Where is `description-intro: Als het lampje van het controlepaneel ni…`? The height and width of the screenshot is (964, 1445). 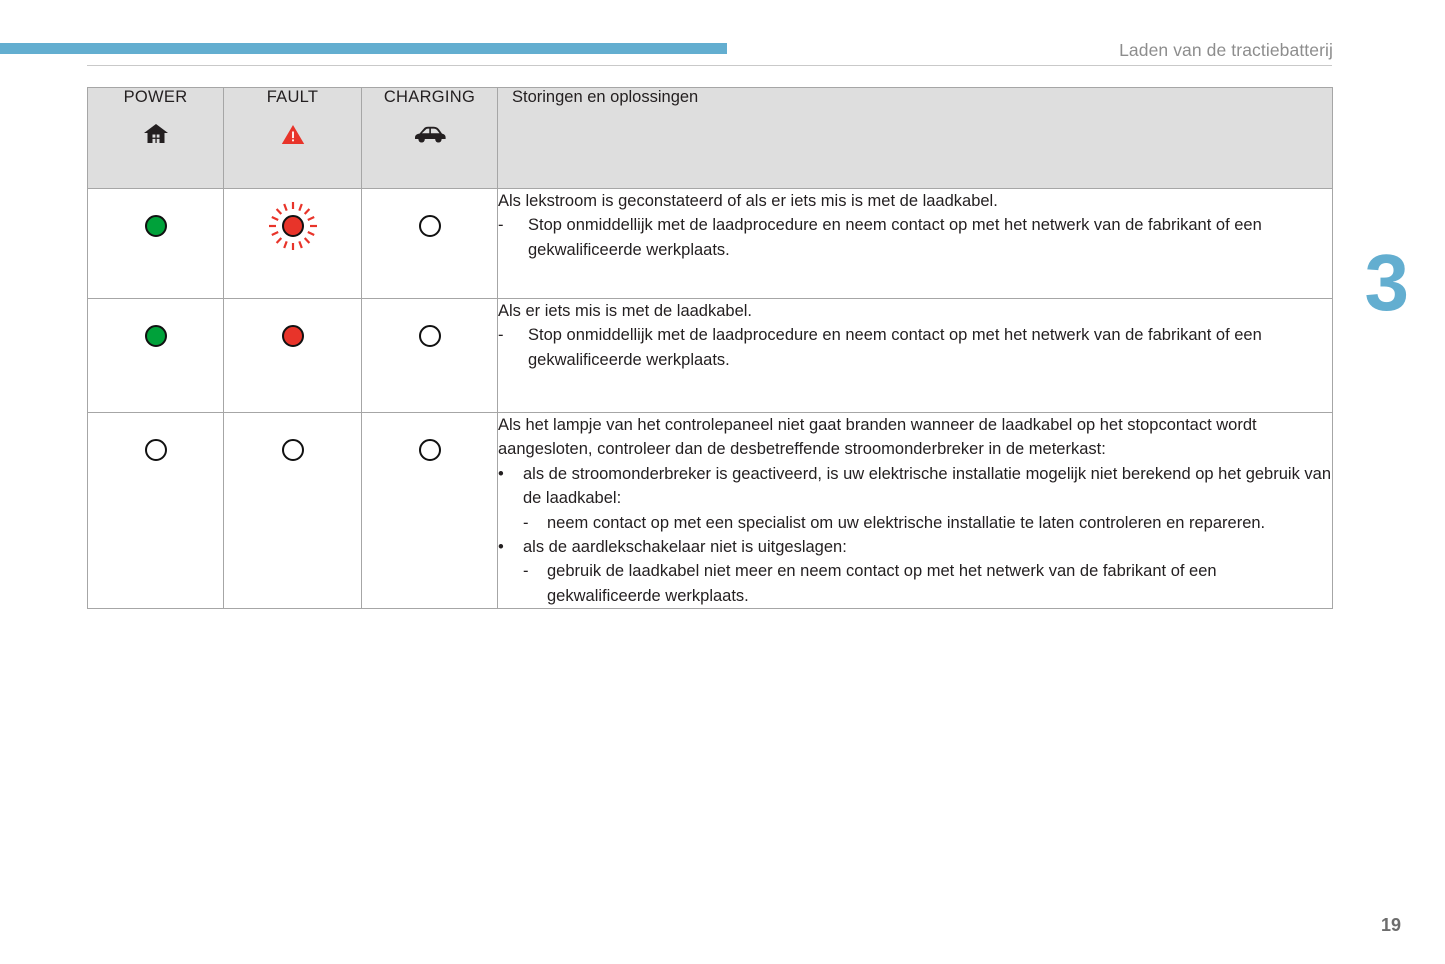
description-intro: Als het lampje van het controlepaneel ni… is located at coordinates (877, 437).